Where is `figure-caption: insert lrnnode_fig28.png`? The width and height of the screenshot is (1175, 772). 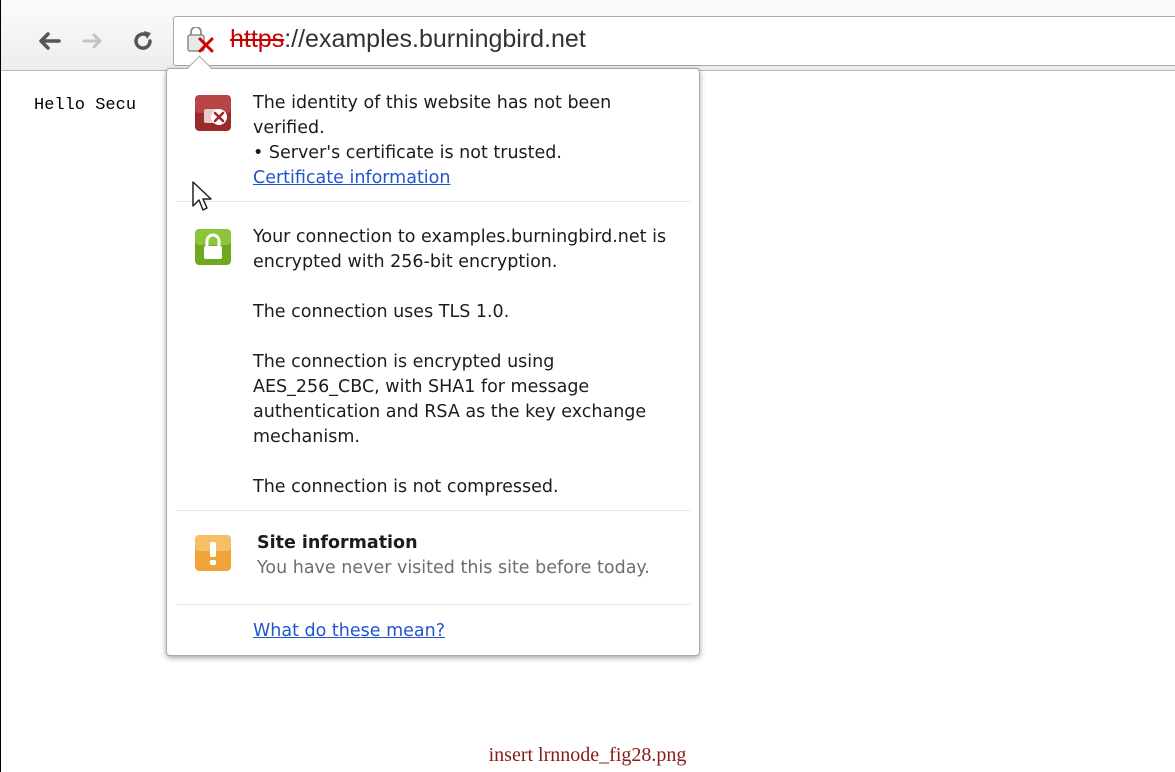
figure-caption: insert lrnnode_fig28.png is located at coordinates (587, 755).